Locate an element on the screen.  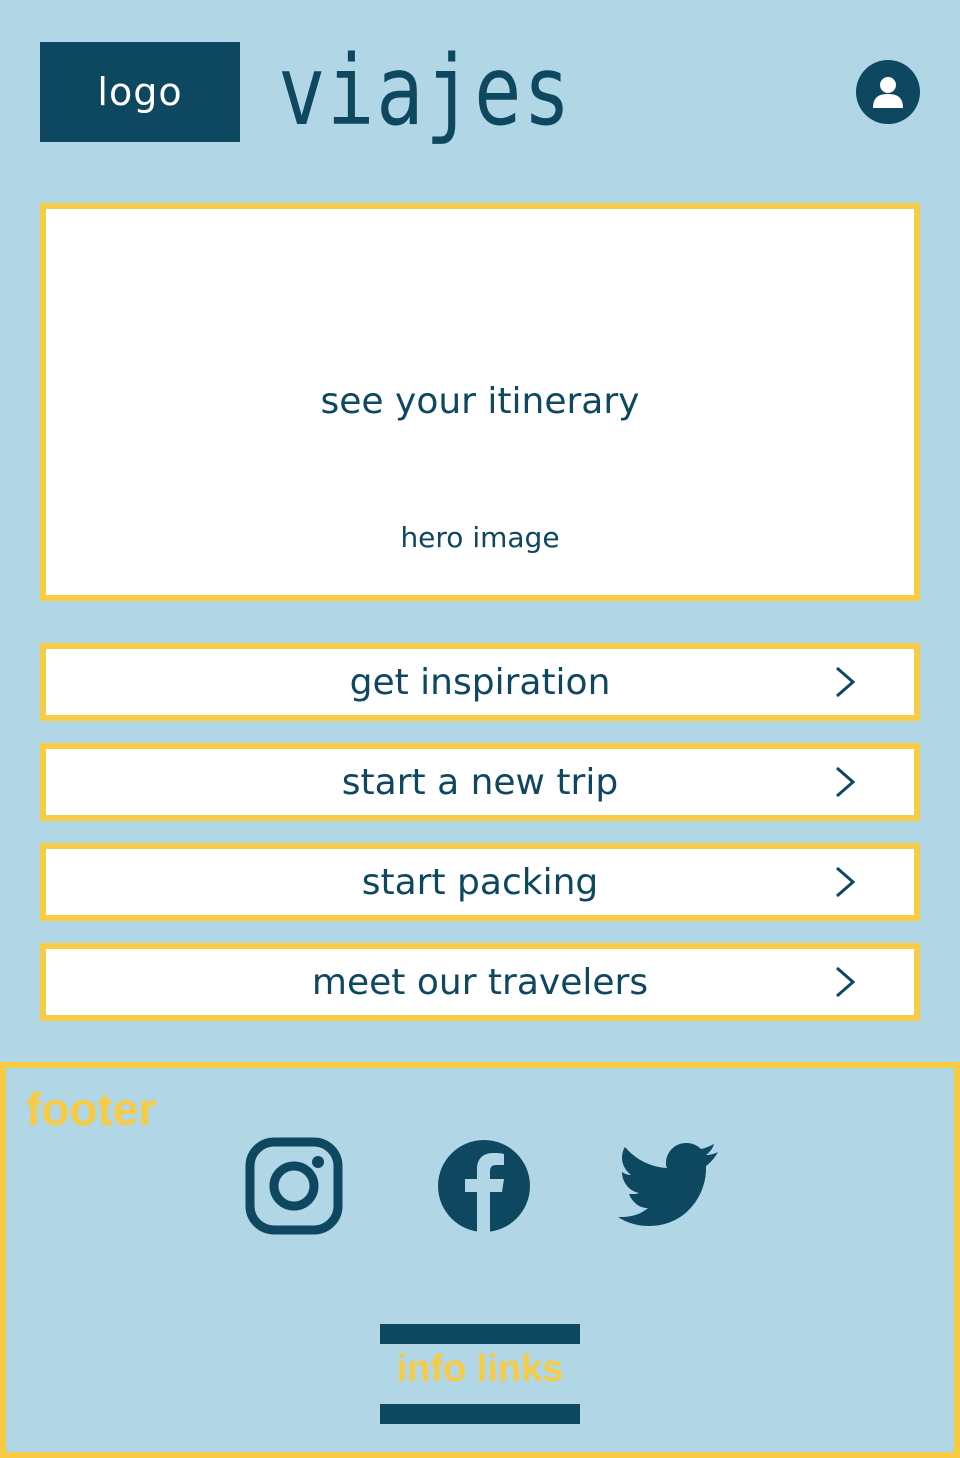
brand-title: viajes is located at coordinates (425, 91).